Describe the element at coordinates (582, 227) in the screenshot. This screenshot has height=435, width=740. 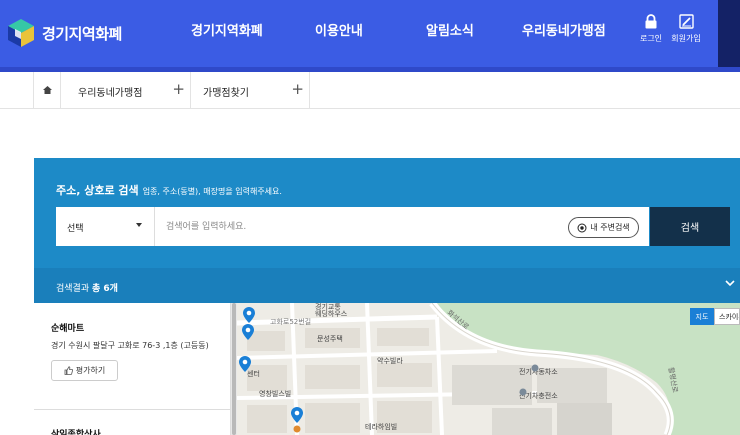
I see `location-target-icon` at that location.